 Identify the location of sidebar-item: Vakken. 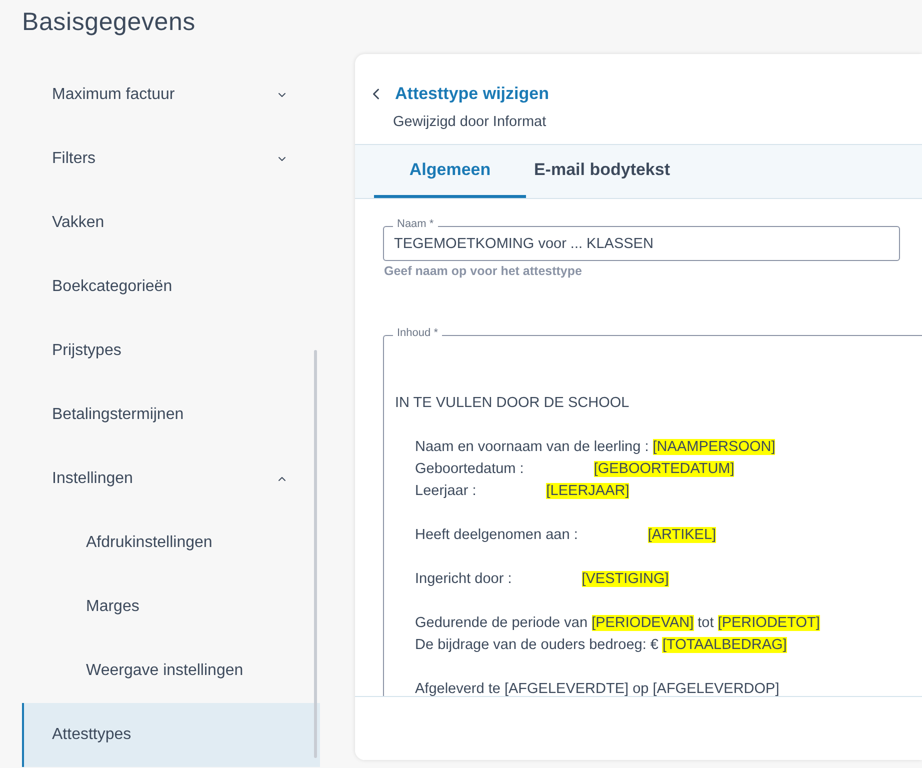
(171, 223).